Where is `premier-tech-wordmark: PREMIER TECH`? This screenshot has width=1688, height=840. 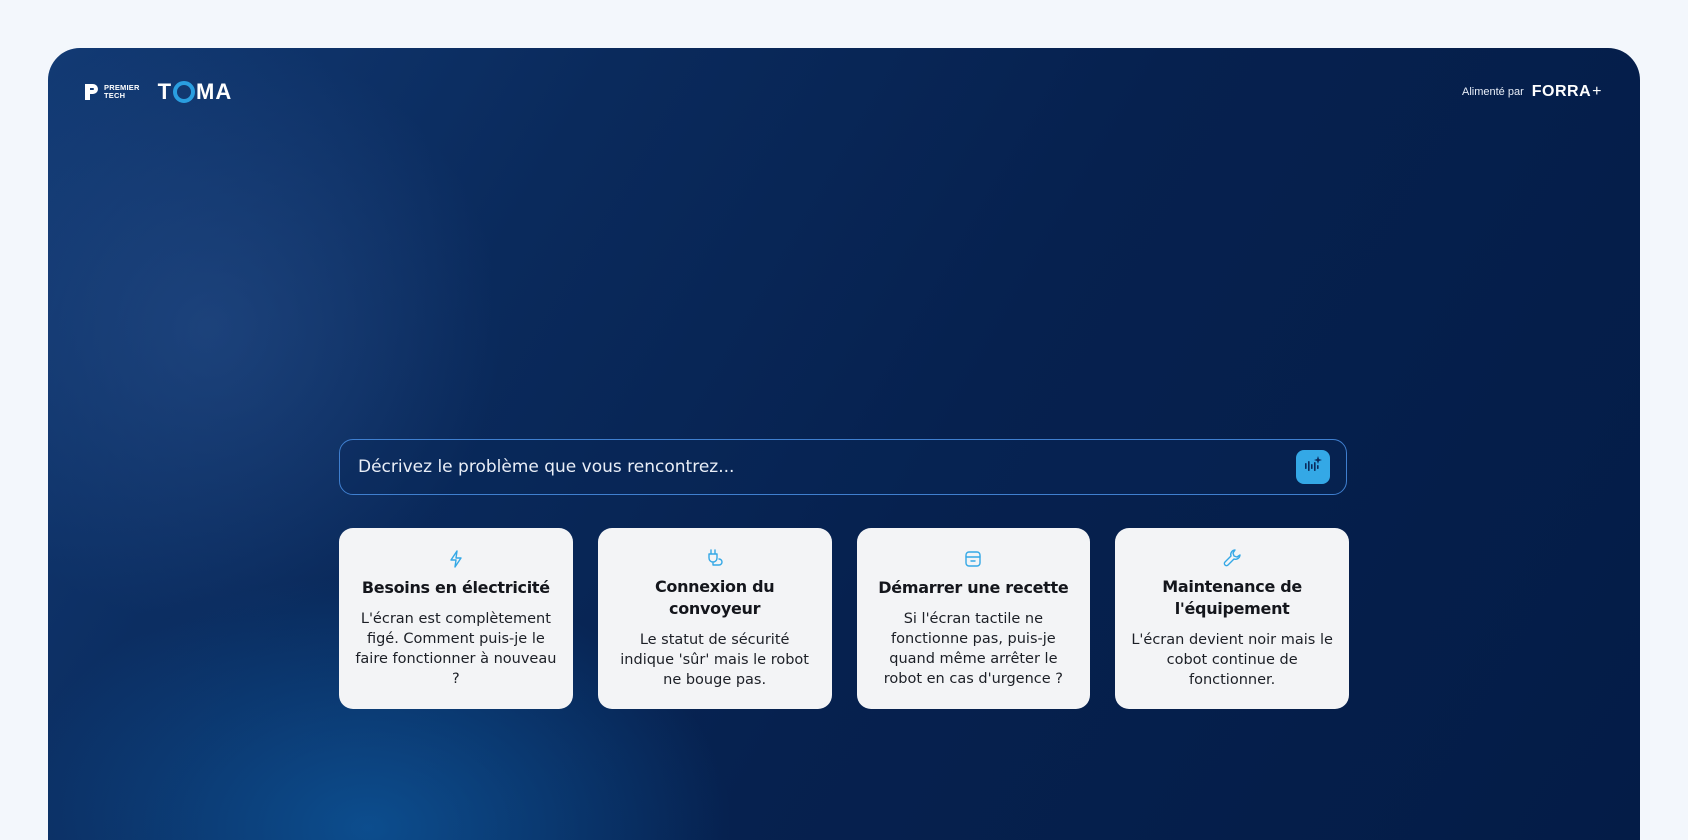
premier-tech-wordmark: PREMIER TECH is located at coordinates (122, 92).